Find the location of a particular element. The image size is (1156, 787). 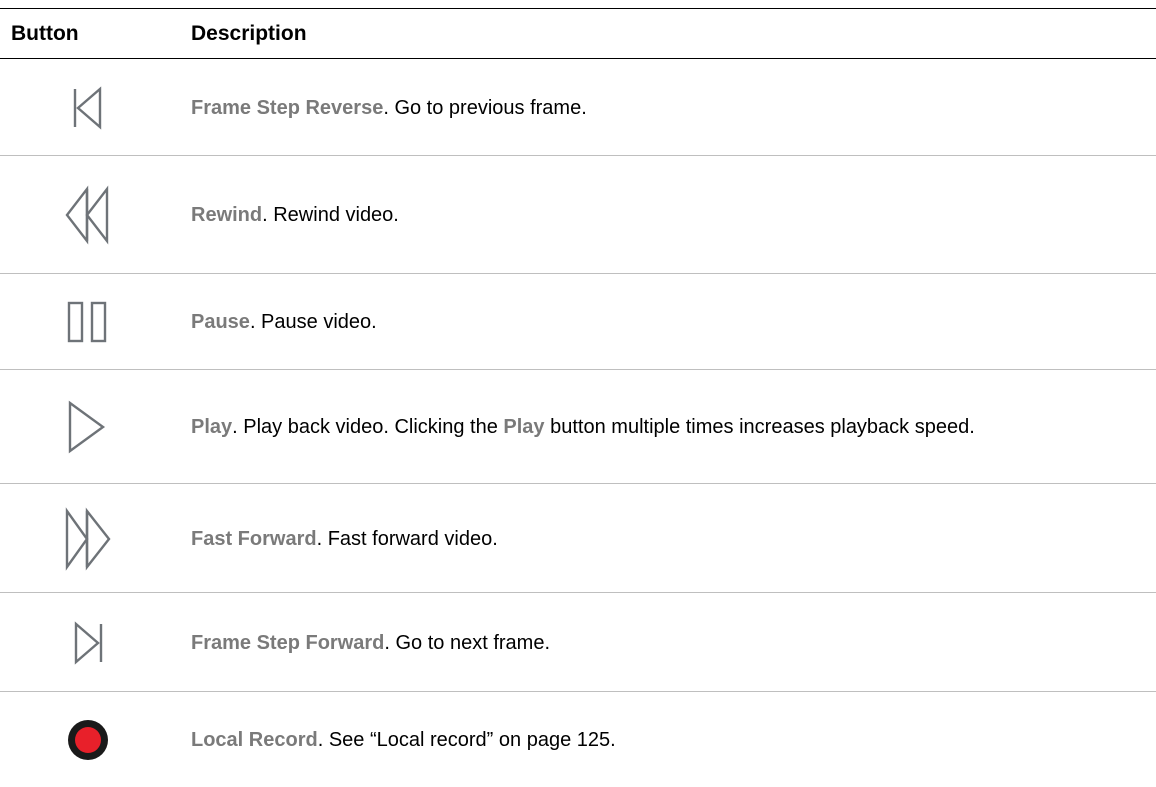

table-row-rewind: Rewind. Rewind video. is located at coordinates (578, 215).